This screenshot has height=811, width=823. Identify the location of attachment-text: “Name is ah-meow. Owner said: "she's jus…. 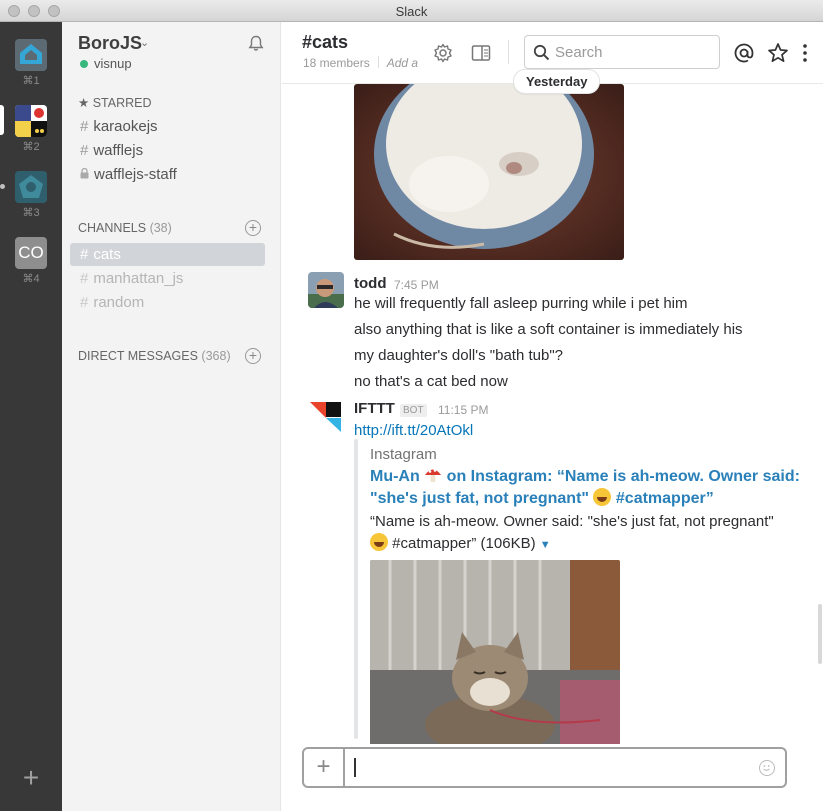
(572, 521).